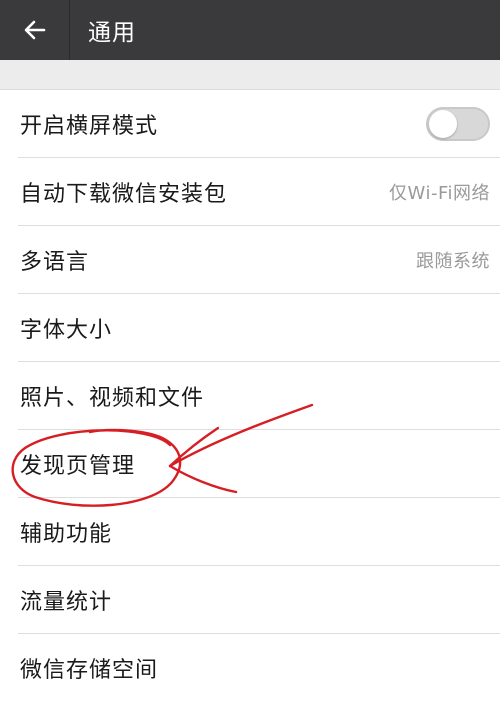 The image size is (500, 702). Describe the element at coordinates (250, 464) in the screenshot. I see `setting-discover-management: 发现页管理` at that location.